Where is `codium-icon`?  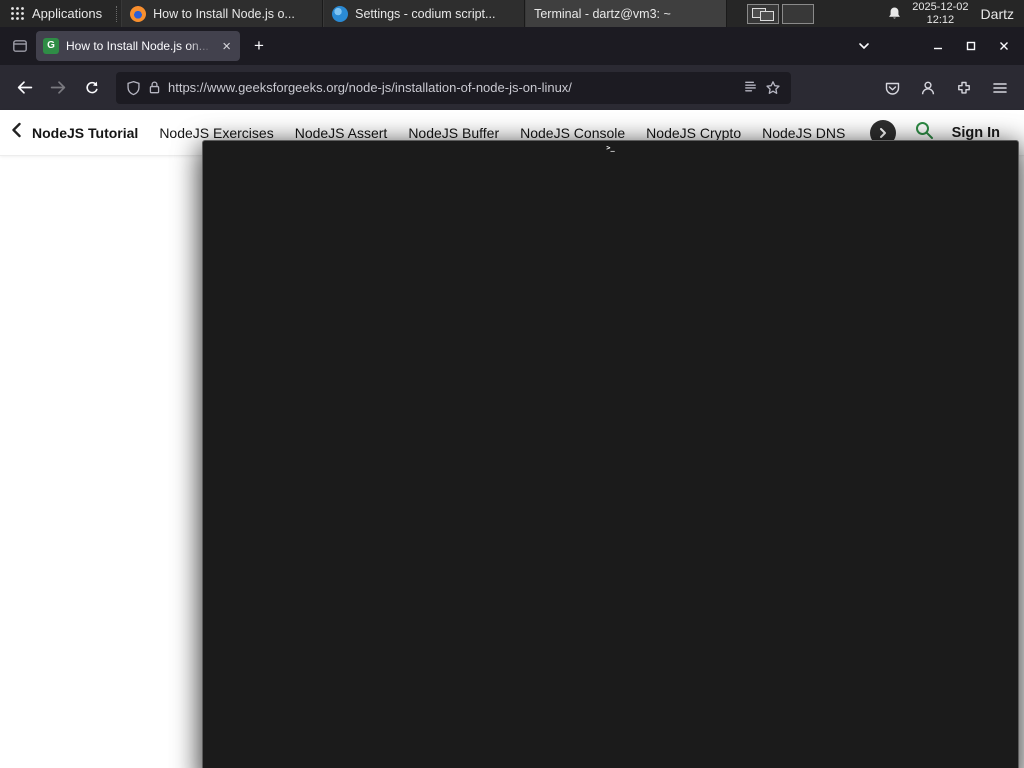 codium-icon is located at coordinates (340, 13).